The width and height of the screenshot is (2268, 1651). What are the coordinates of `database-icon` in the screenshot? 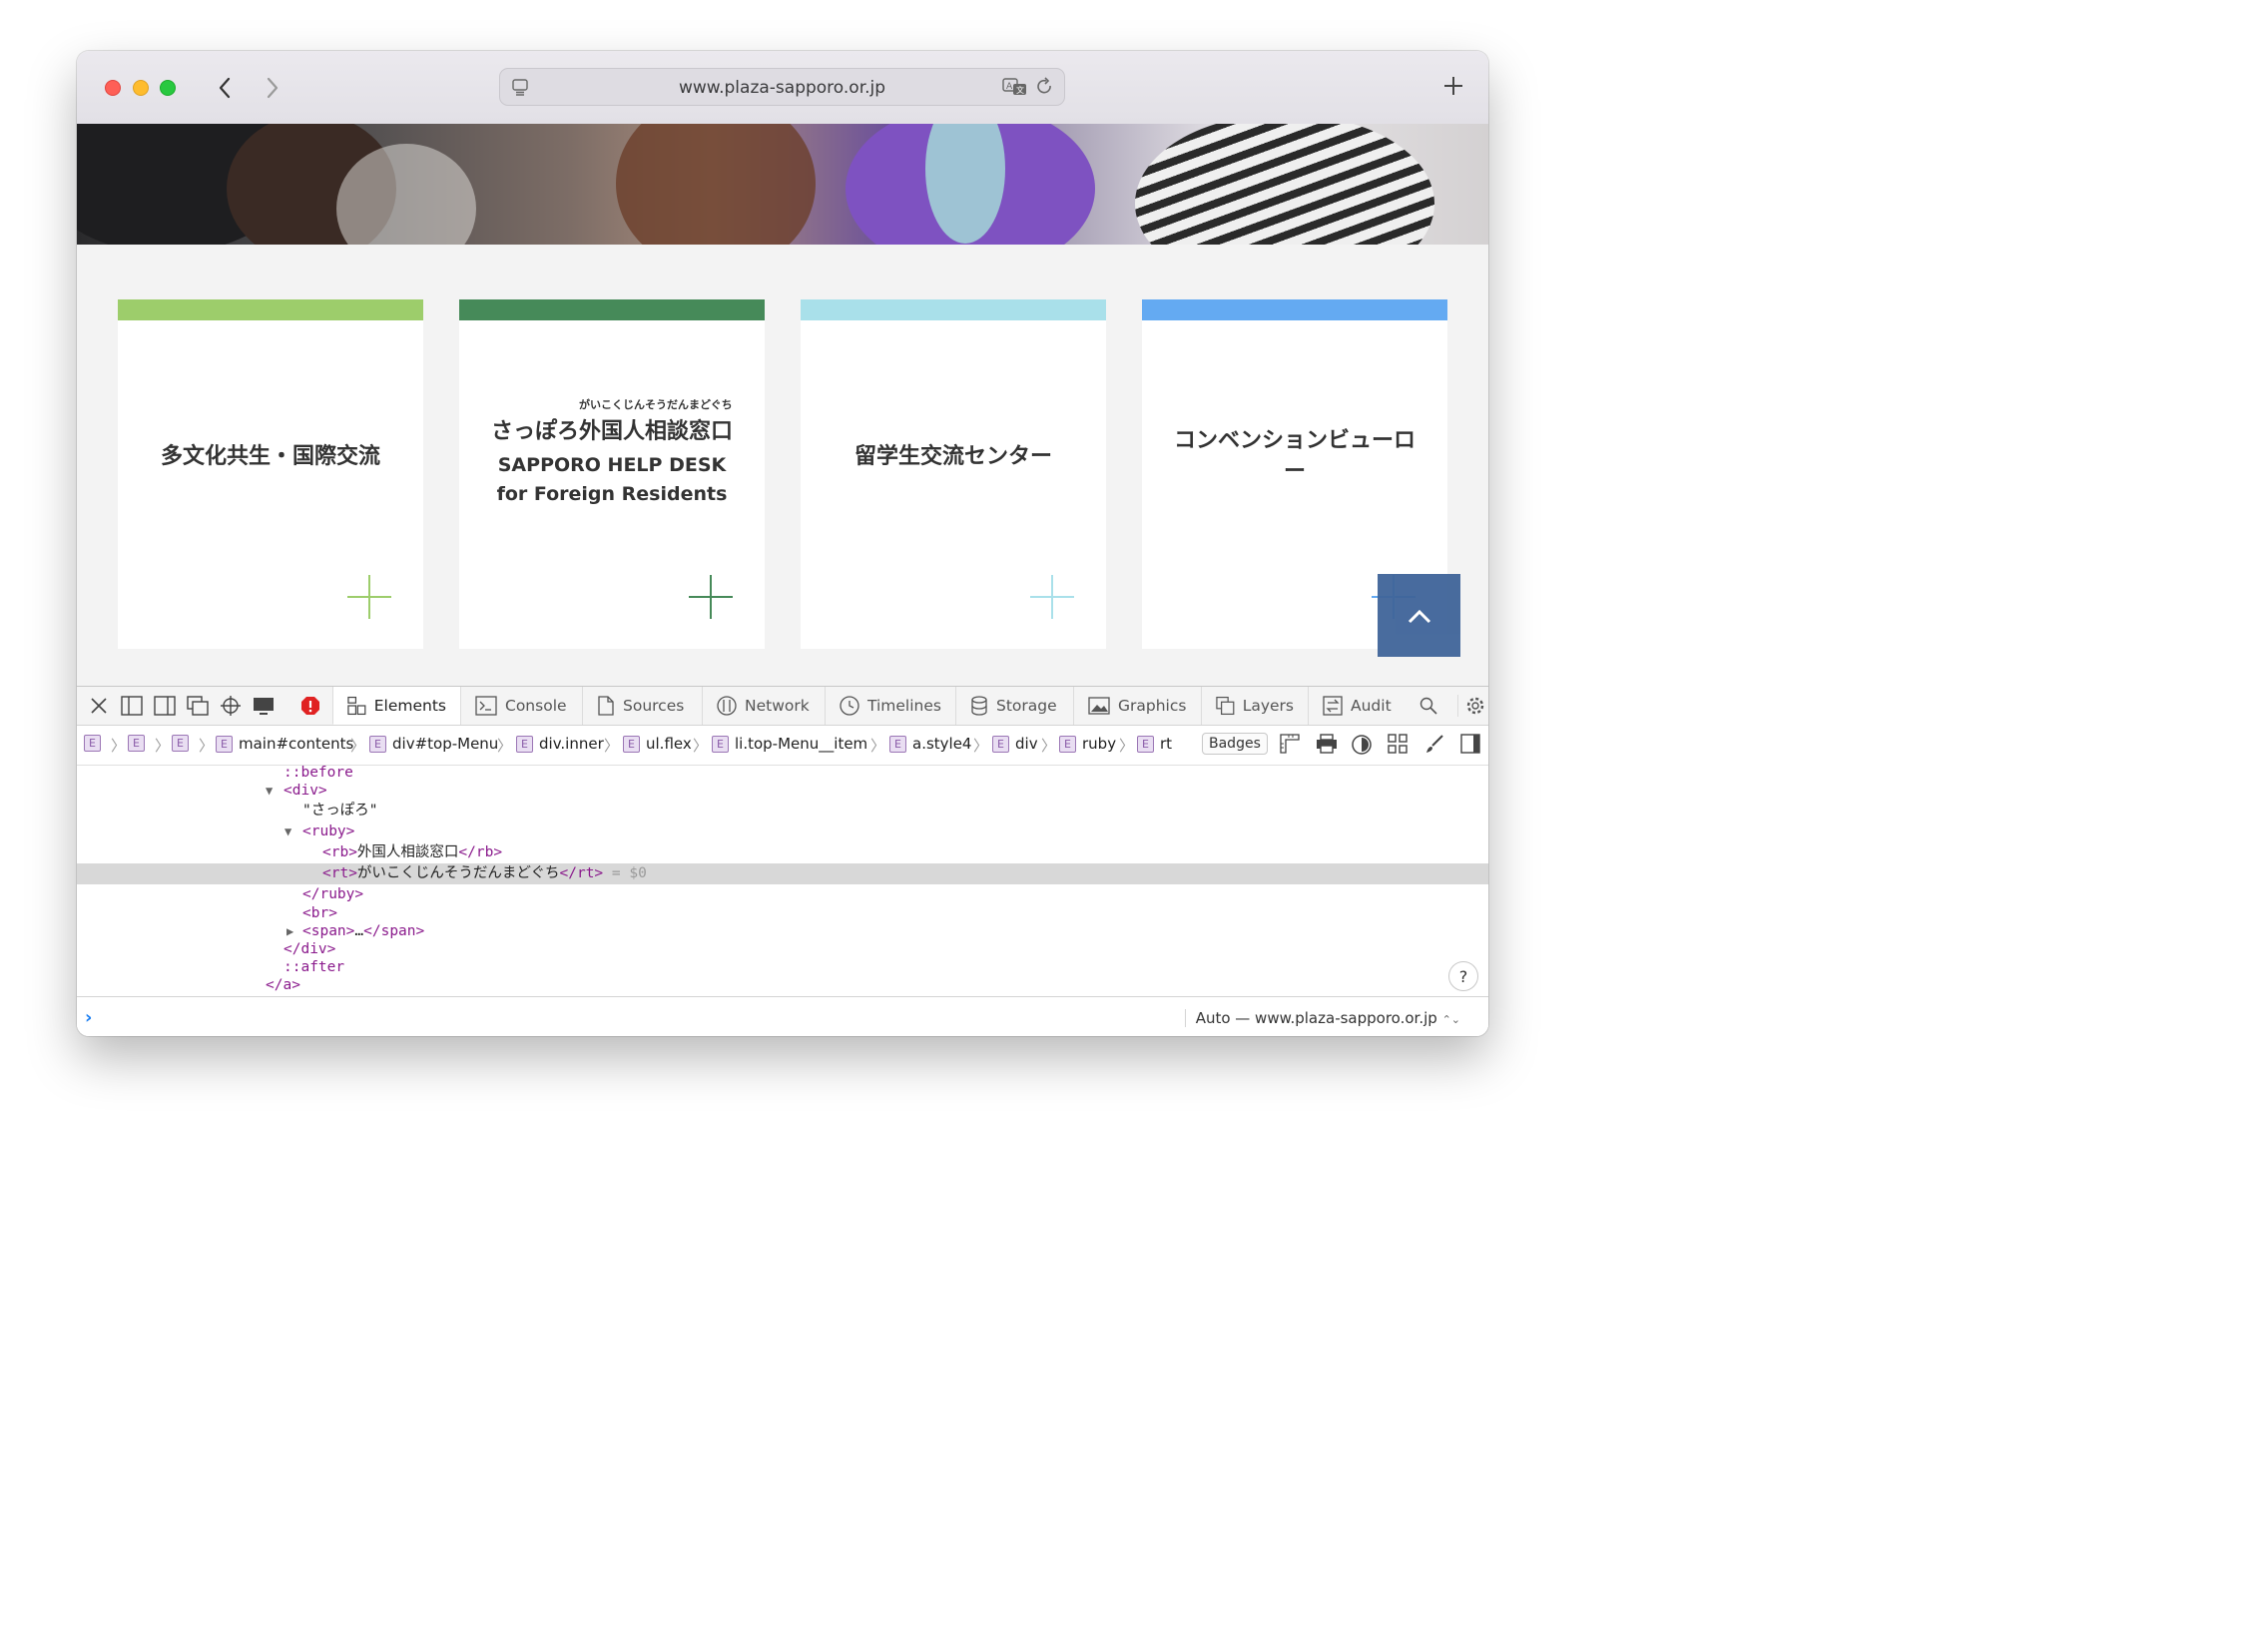 It's located at (979, 706).